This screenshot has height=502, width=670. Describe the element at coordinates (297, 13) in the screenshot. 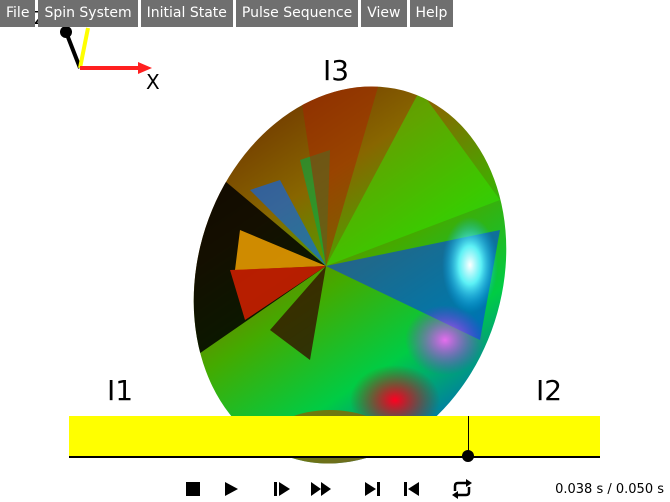

I see `menu-pulse-sequence: Pulse Sequence` at that location.